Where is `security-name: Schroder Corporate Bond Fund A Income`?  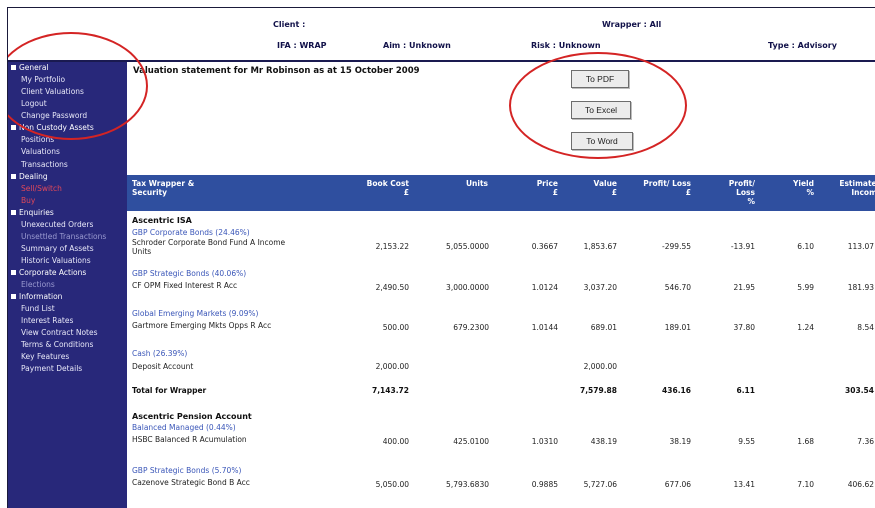
security-name: Schroder Corporate Bond Fund A Income is located at coordinates (209, 242).